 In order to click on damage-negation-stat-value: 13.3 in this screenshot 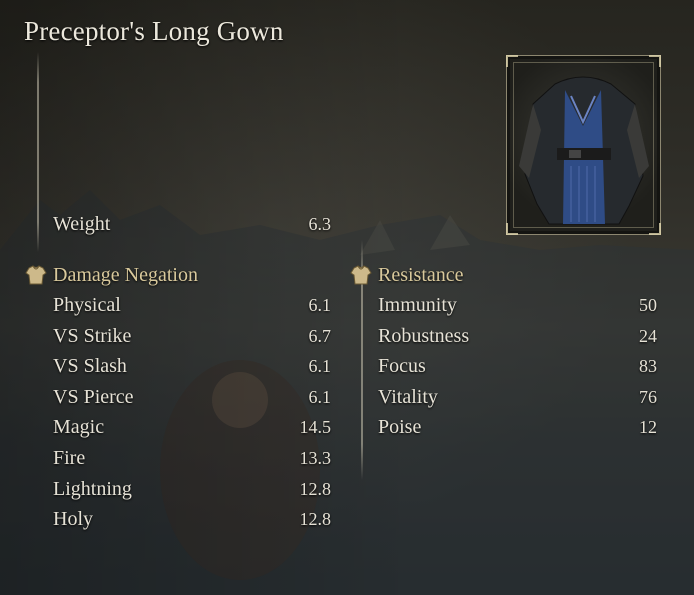, I will do `click(315, 458)`.